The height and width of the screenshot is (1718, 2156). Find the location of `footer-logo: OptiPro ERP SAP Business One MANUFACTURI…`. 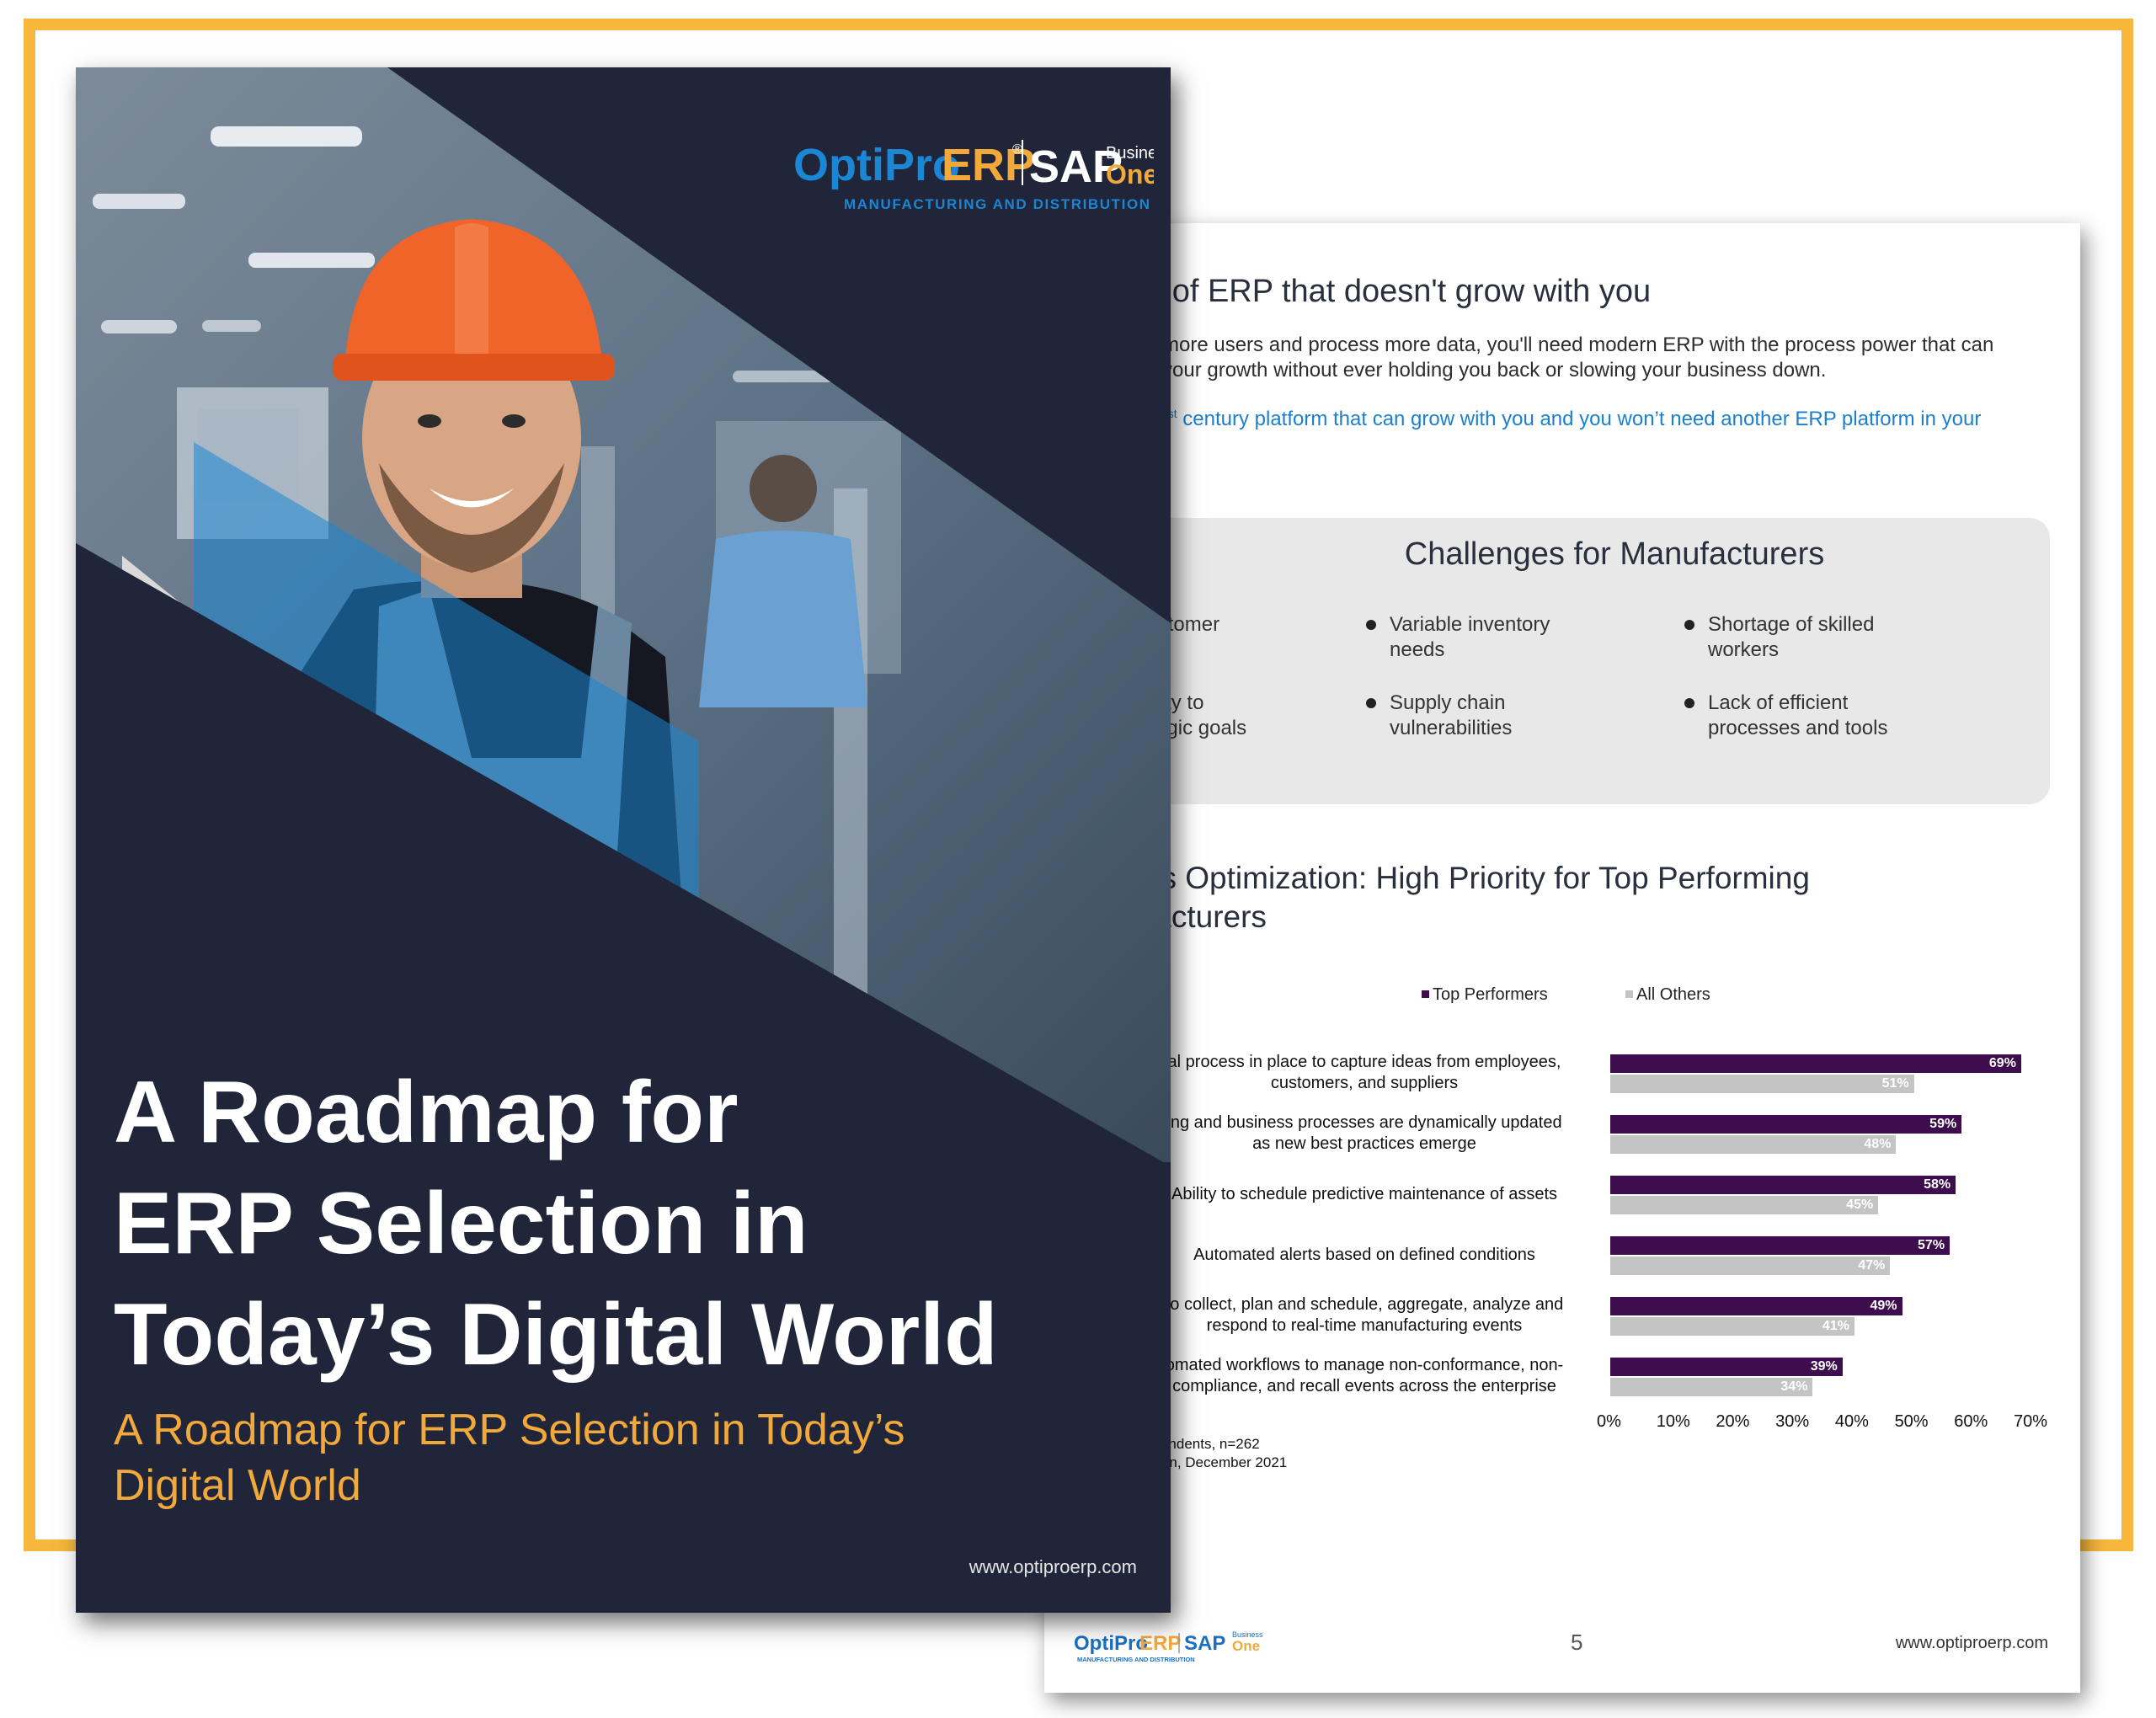

footer-logo: OptiPro ERP SAP Business One MANUFACTURI… is located at coordinates (1175, 1649).